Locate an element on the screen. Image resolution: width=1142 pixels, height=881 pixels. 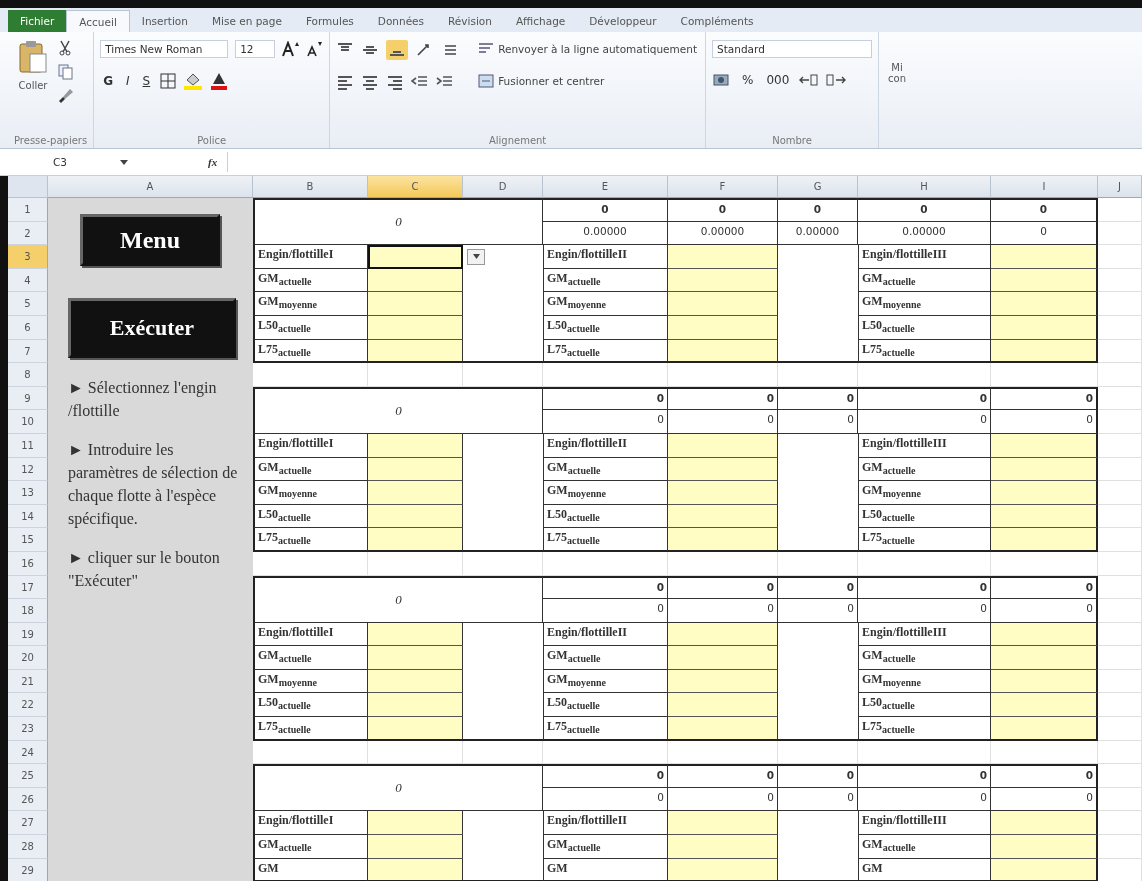
row-header: 16 is located at coordinates (28, 563).